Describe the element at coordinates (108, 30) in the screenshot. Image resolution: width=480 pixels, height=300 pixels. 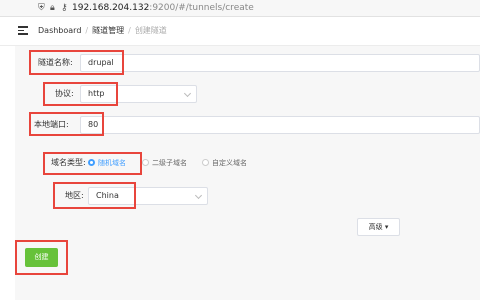
I see `breadcrumb-tunnel-management: 隧道管理` at that location.